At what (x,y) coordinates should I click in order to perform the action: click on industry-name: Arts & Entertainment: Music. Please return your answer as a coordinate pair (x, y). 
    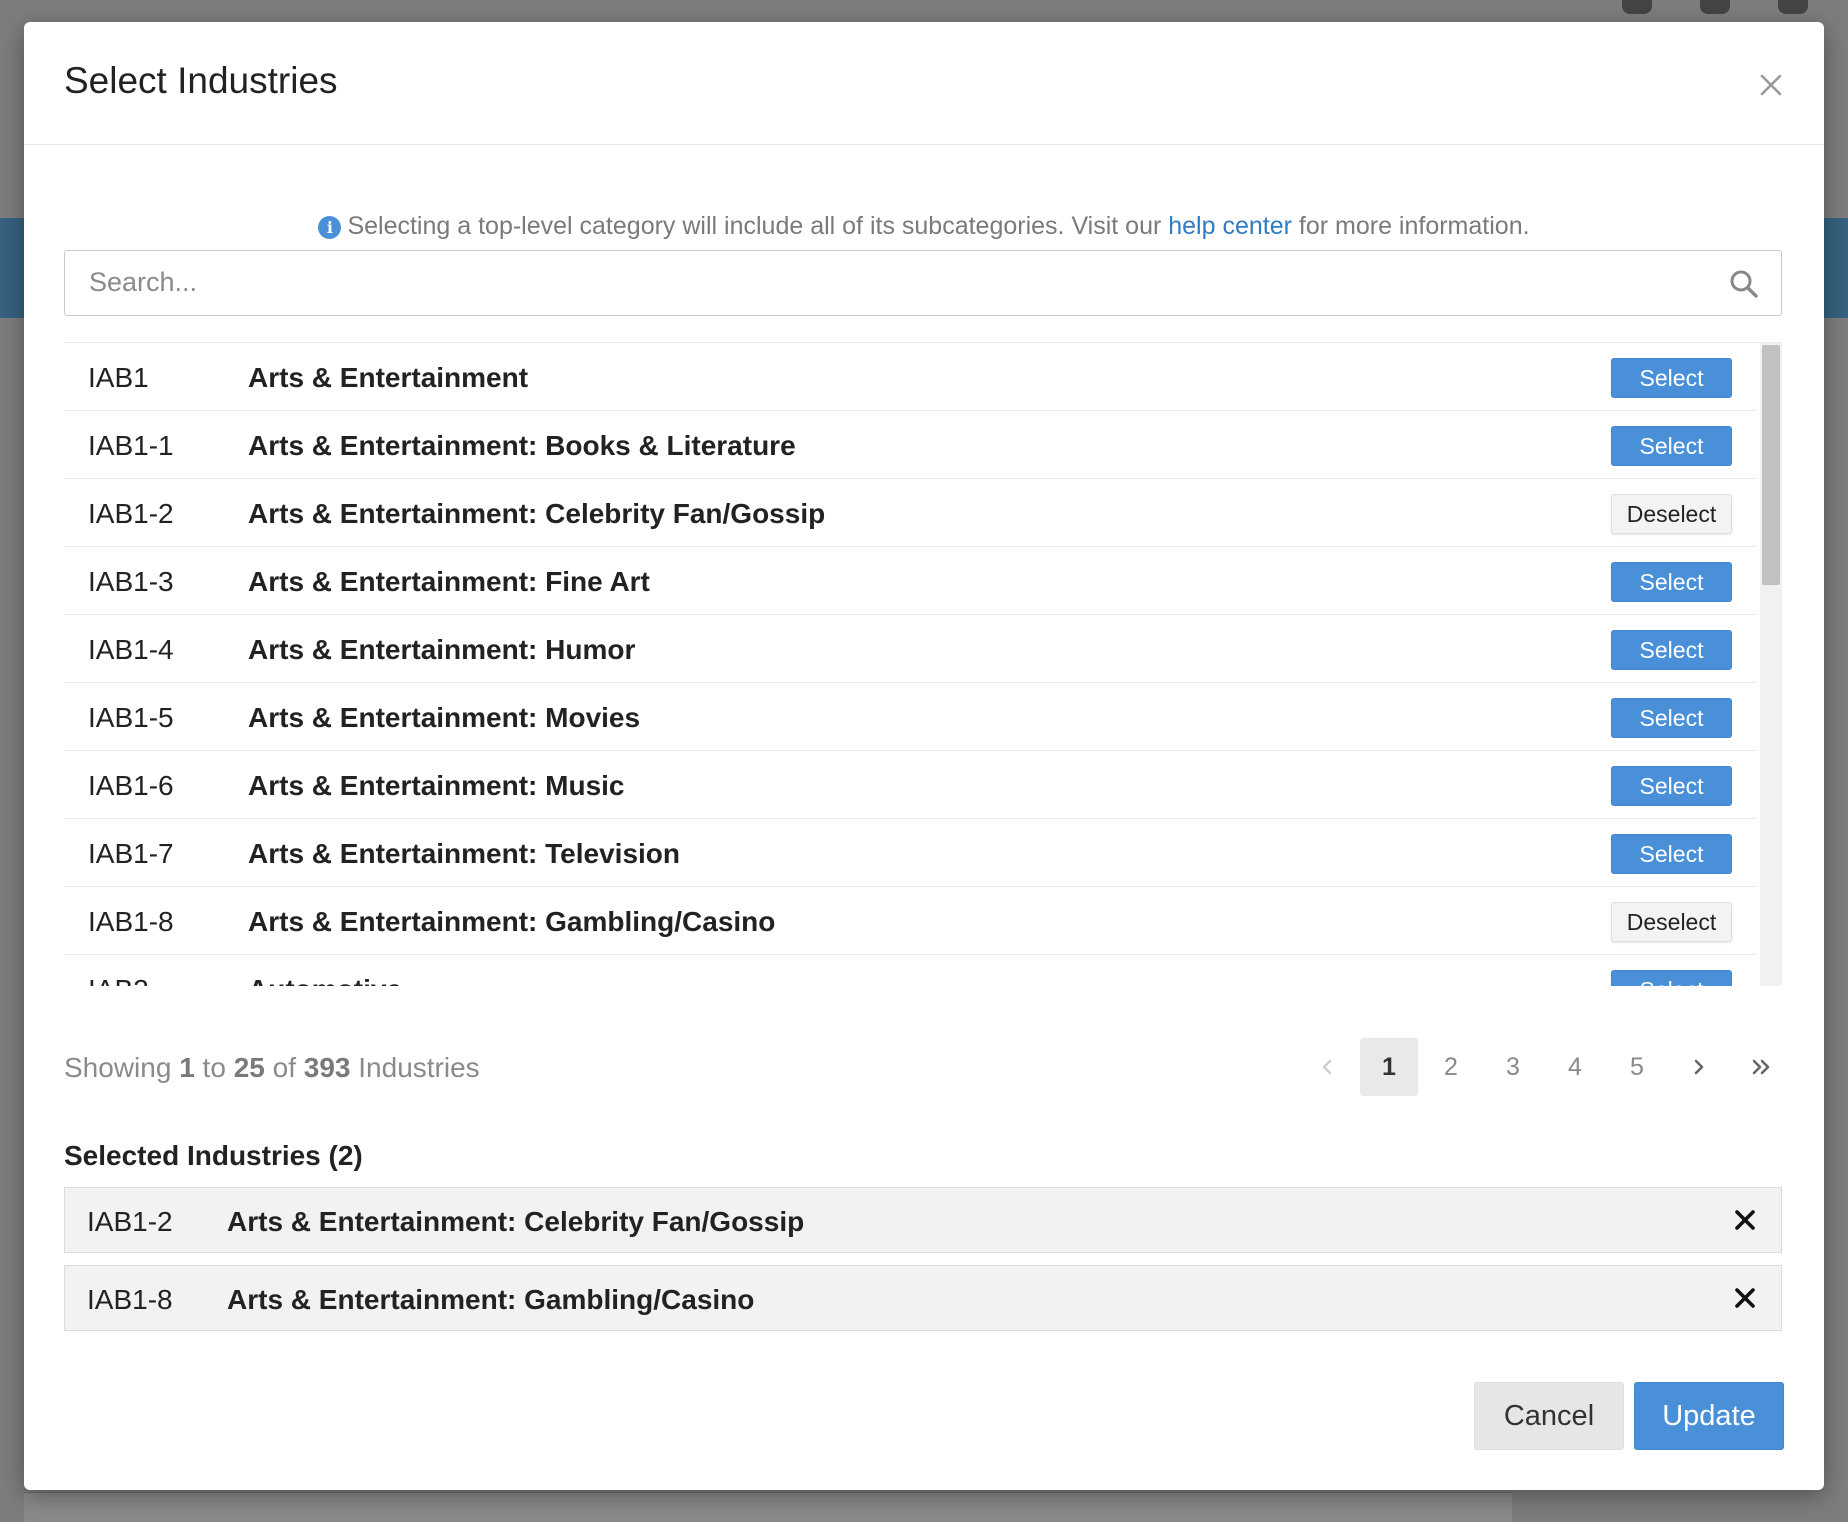
    Looking at the image, I should click on (436, 785).